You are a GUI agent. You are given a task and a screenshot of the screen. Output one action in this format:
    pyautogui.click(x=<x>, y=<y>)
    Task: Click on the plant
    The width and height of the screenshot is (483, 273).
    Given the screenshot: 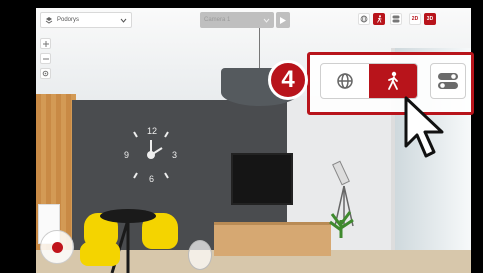 What is the action you would take?
    pyautogui.click(x=341, y=224)
    